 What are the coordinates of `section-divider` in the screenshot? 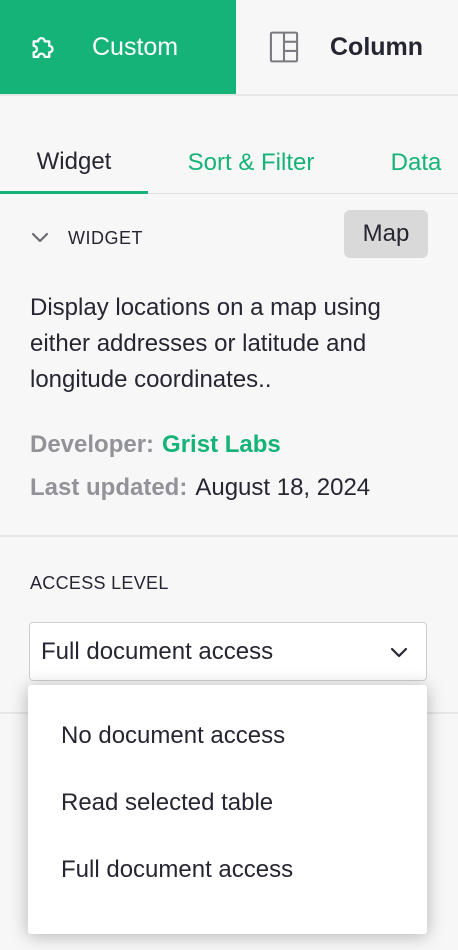 It's located at (229, 536).